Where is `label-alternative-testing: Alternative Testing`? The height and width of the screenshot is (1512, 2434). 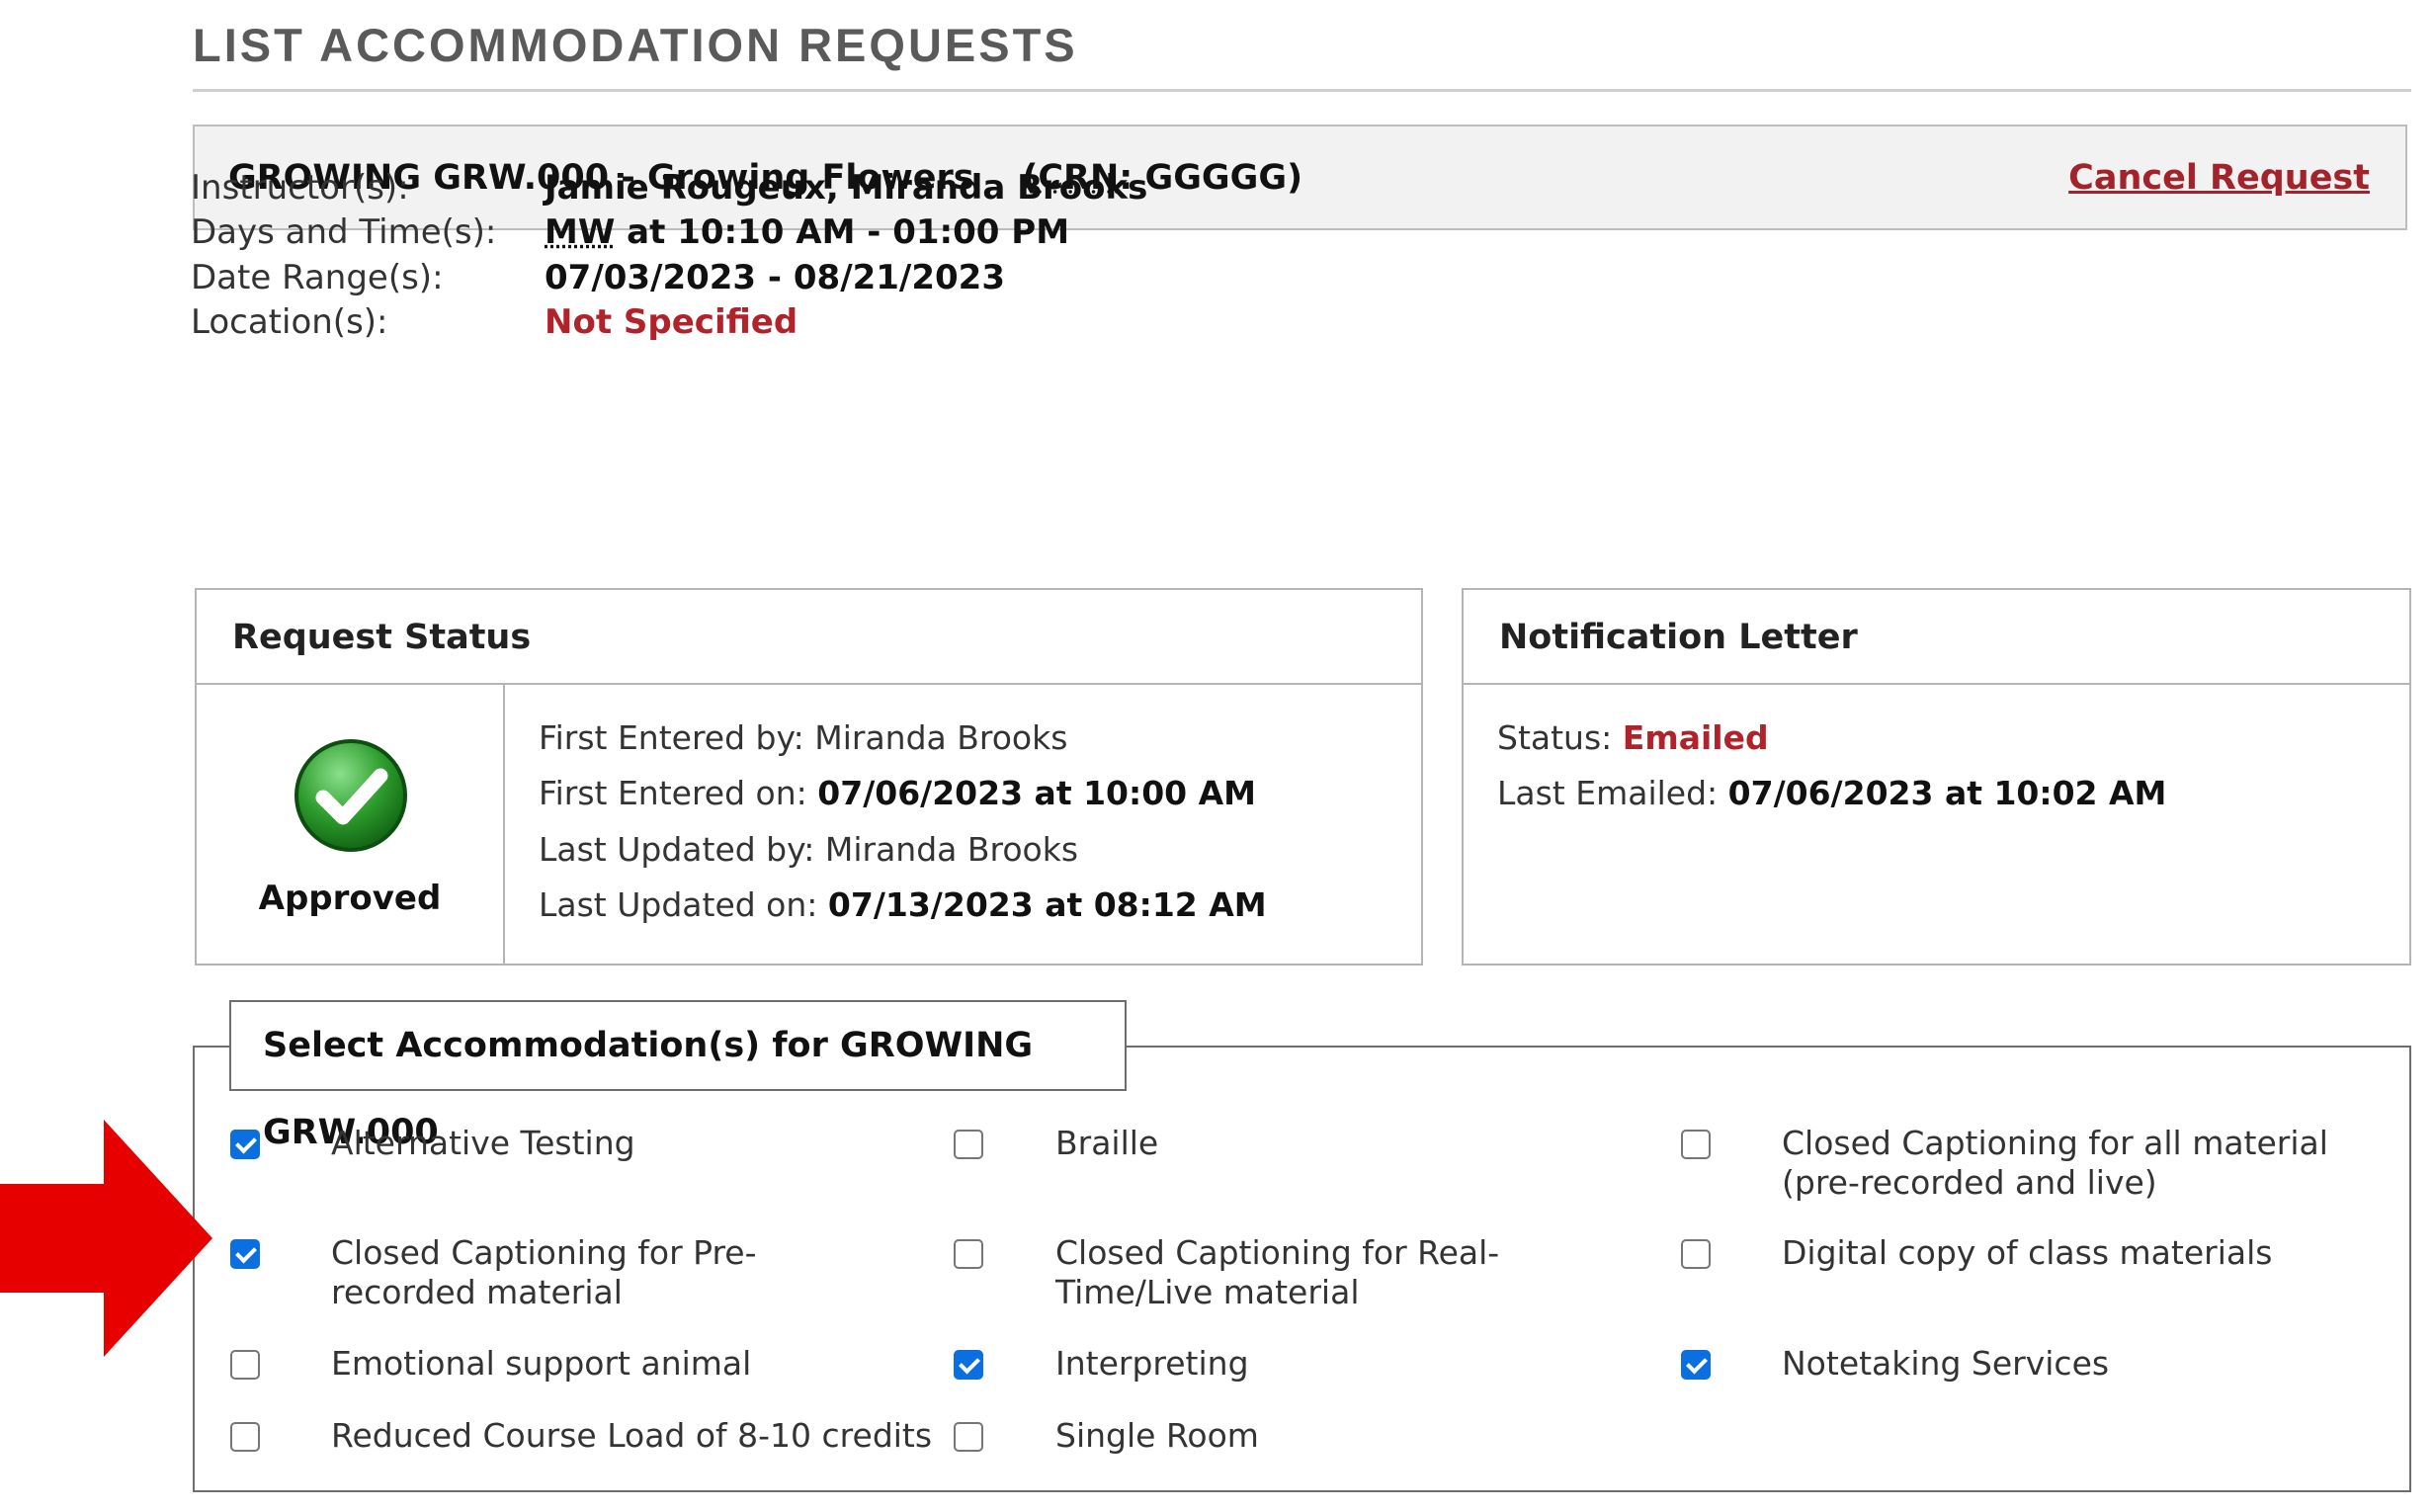
label-alternative-testing: Alternative Testing is located at coordinates (637, 1143).